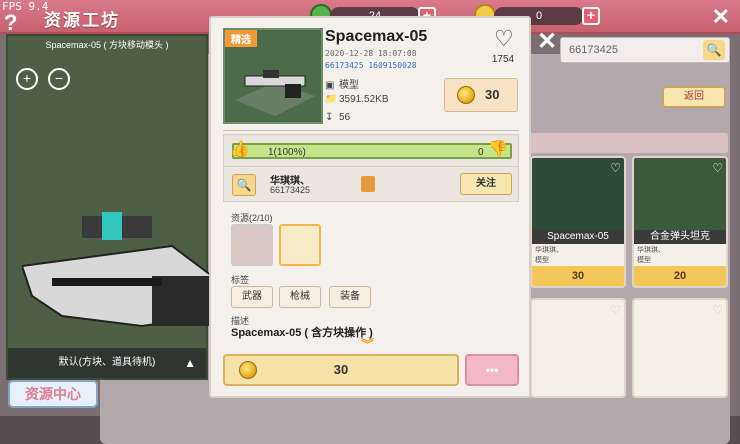  I want to click on close-icon: ✕, so click(721, 17).